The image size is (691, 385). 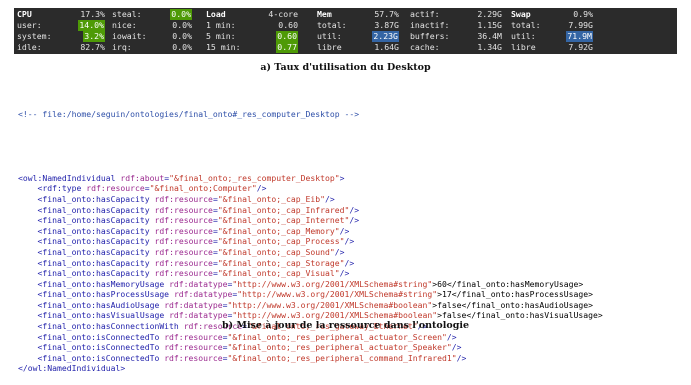 I want to click on code-token-attr: rdf:about, so click(x=142, y=177).